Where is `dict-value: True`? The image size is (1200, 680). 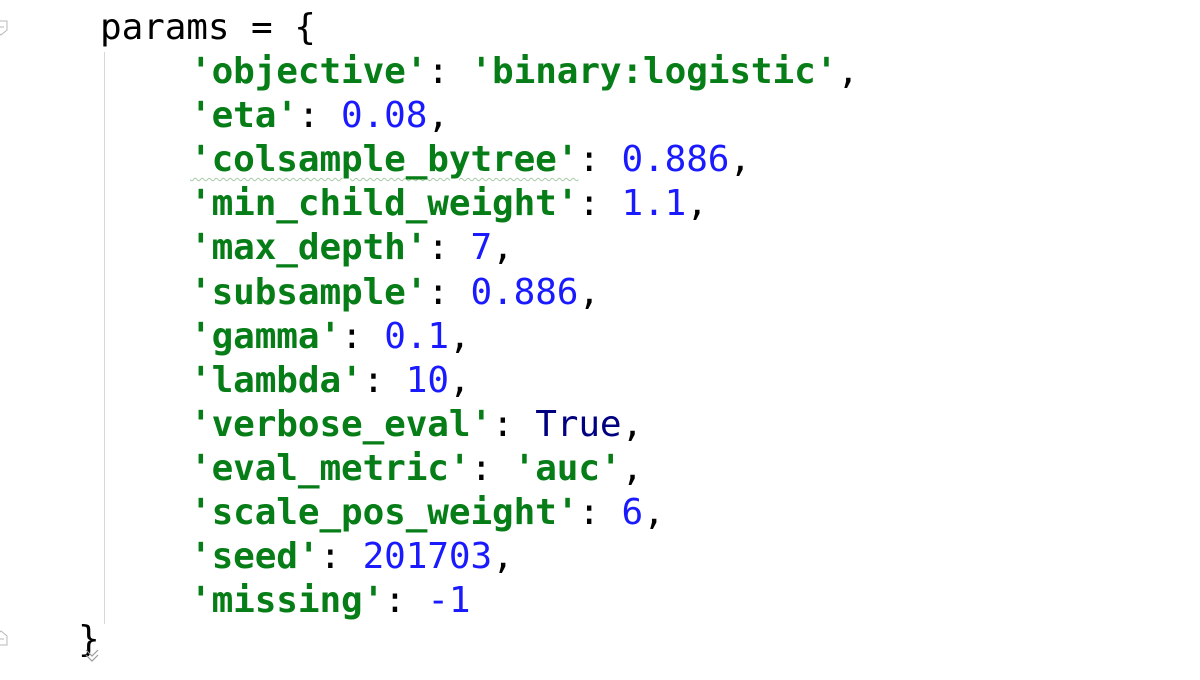 dict-value: True is located at coordinates (578, 424).